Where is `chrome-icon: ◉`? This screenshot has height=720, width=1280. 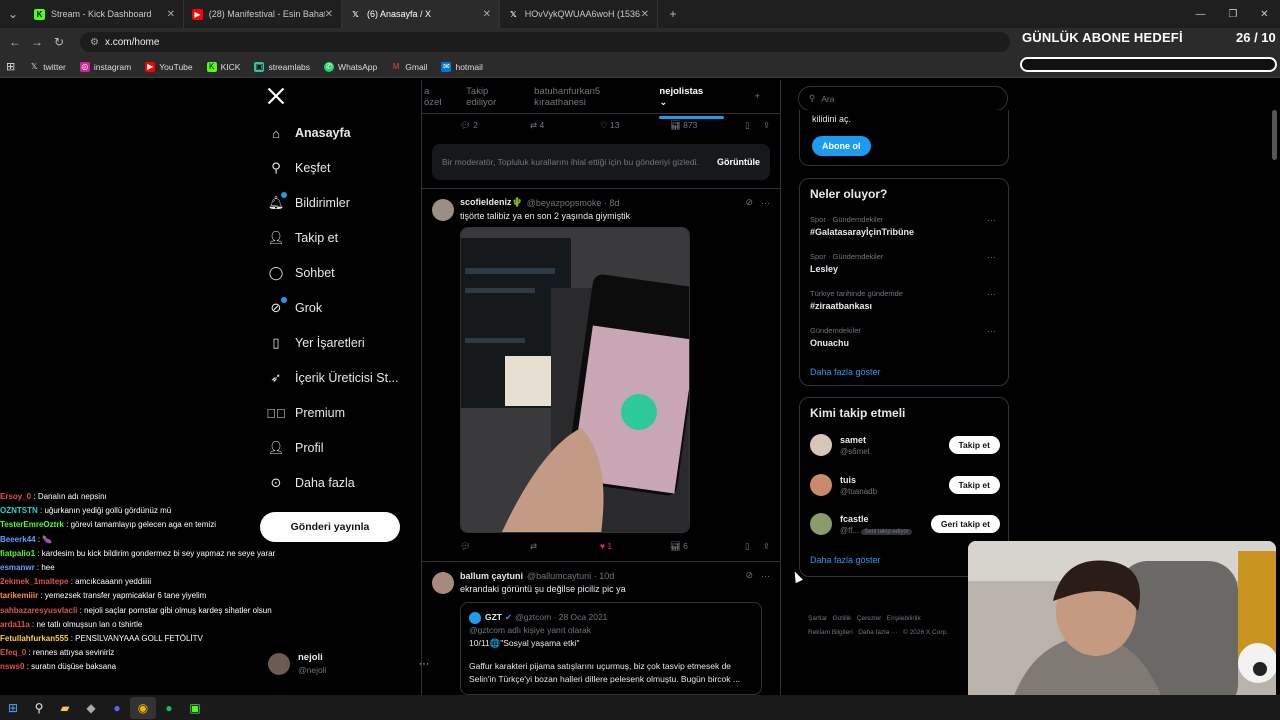
chrome-icon: ◉ is located at coordinates (143, 707).